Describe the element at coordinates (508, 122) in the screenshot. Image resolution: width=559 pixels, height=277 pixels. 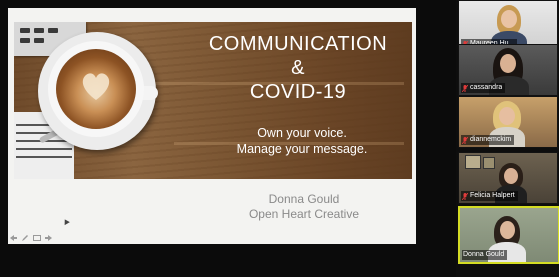
I see `participant-tile: diannemckim` at that location.